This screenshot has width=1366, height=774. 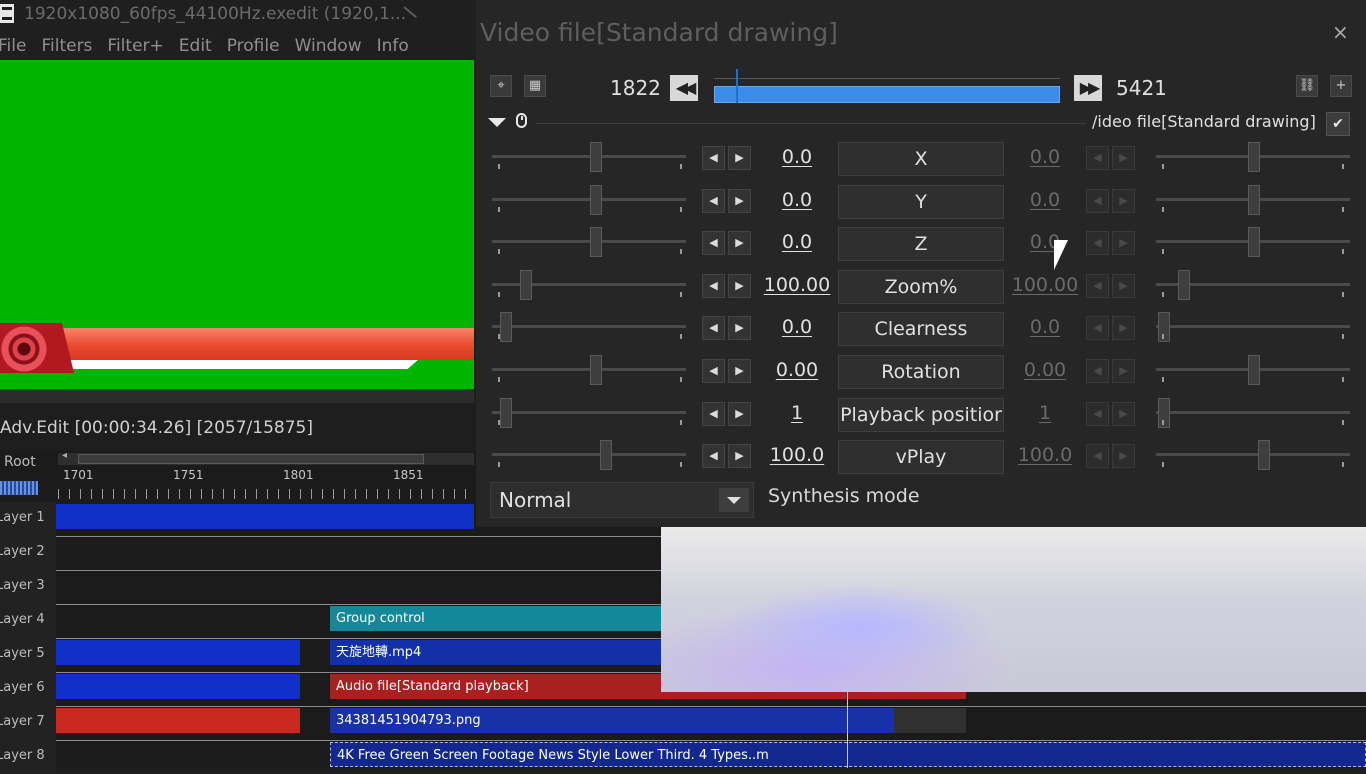 What do you see at coordinates (393, 46) in the screenshot?
I see `menu-info: Info` at bounding box center [393, 46].